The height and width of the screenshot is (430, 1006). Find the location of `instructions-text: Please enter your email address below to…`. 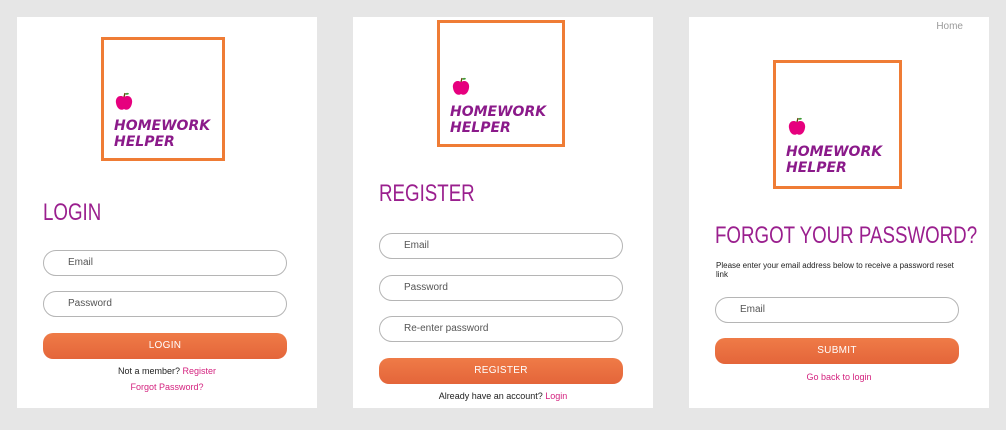

instructions-text: Please enter your email address below to… is located at coordinates (835, 270).